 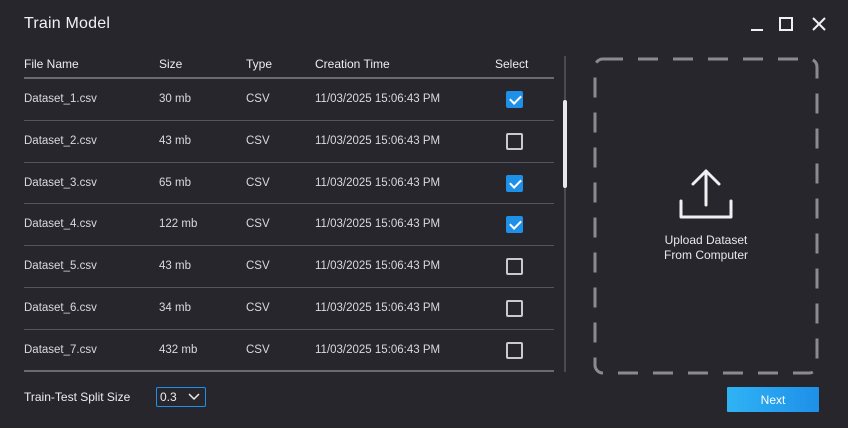 I want to click on file-name-cell: Dataset_7.csv, so click(x=60, y=349).